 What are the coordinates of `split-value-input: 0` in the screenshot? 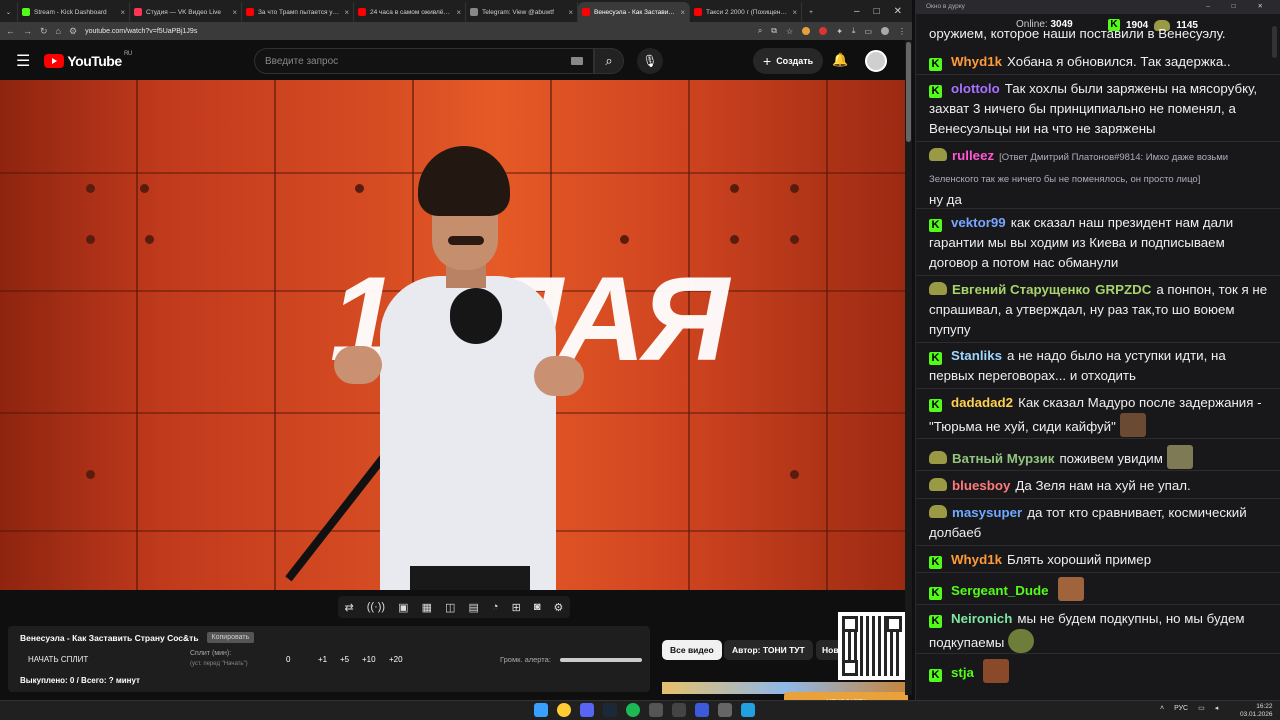 It's located at (288, 659).